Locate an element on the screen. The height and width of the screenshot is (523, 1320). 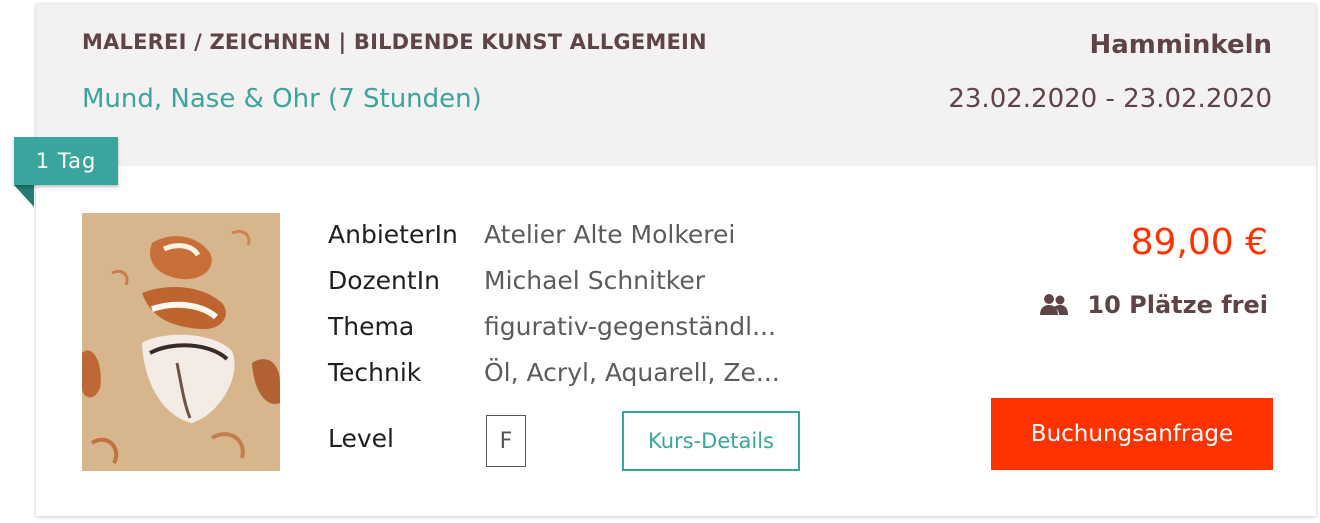
info-value: Michael Schnitker is located at coordinates (594, 280).